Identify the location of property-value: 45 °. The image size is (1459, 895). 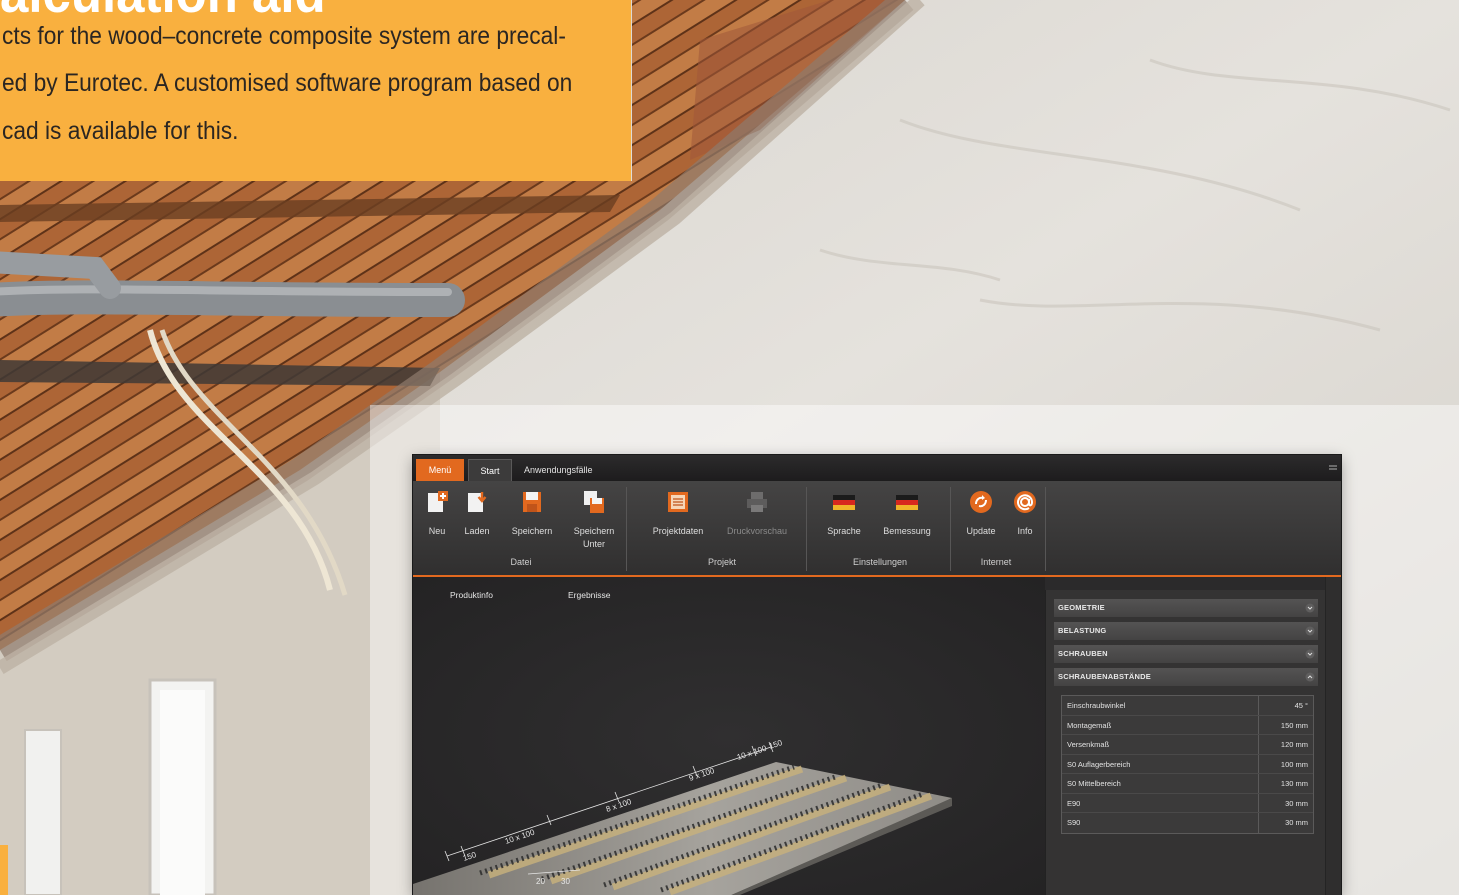
(1285, 705).